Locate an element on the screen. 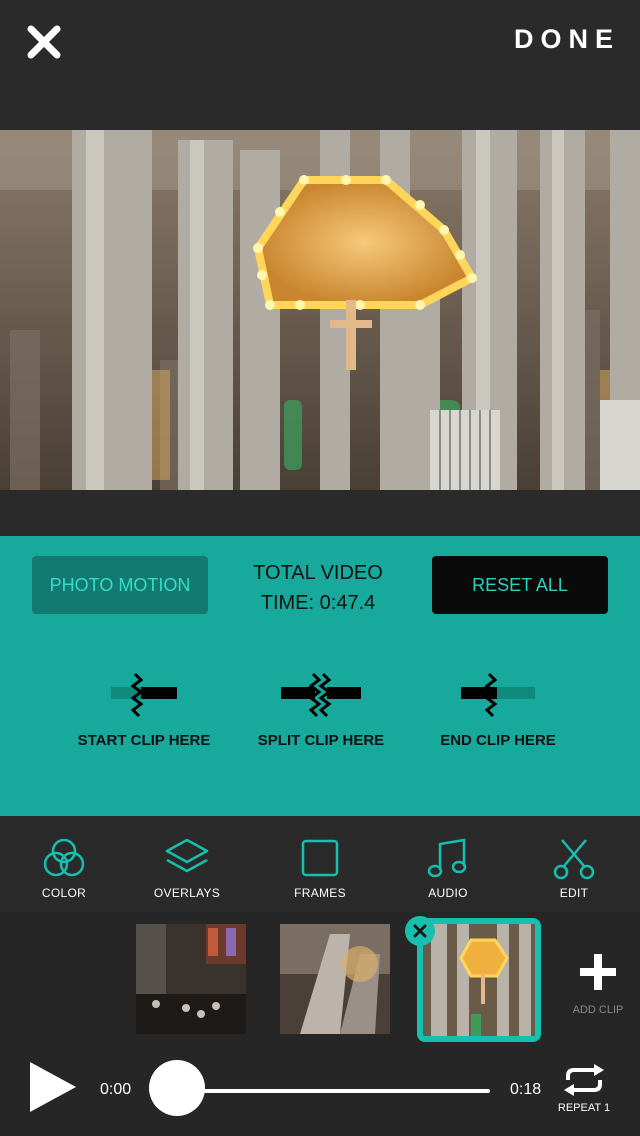 The width and height of the screenshot is (640, 1136). start-clip-button: START CLIP HERE is located at coordinates (144, 708).